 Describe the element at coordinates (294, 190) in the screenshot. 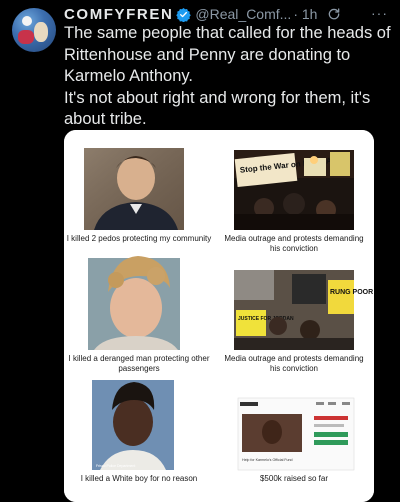

I see `photo-protest-1: Stop the War on Black Ame` at that location.